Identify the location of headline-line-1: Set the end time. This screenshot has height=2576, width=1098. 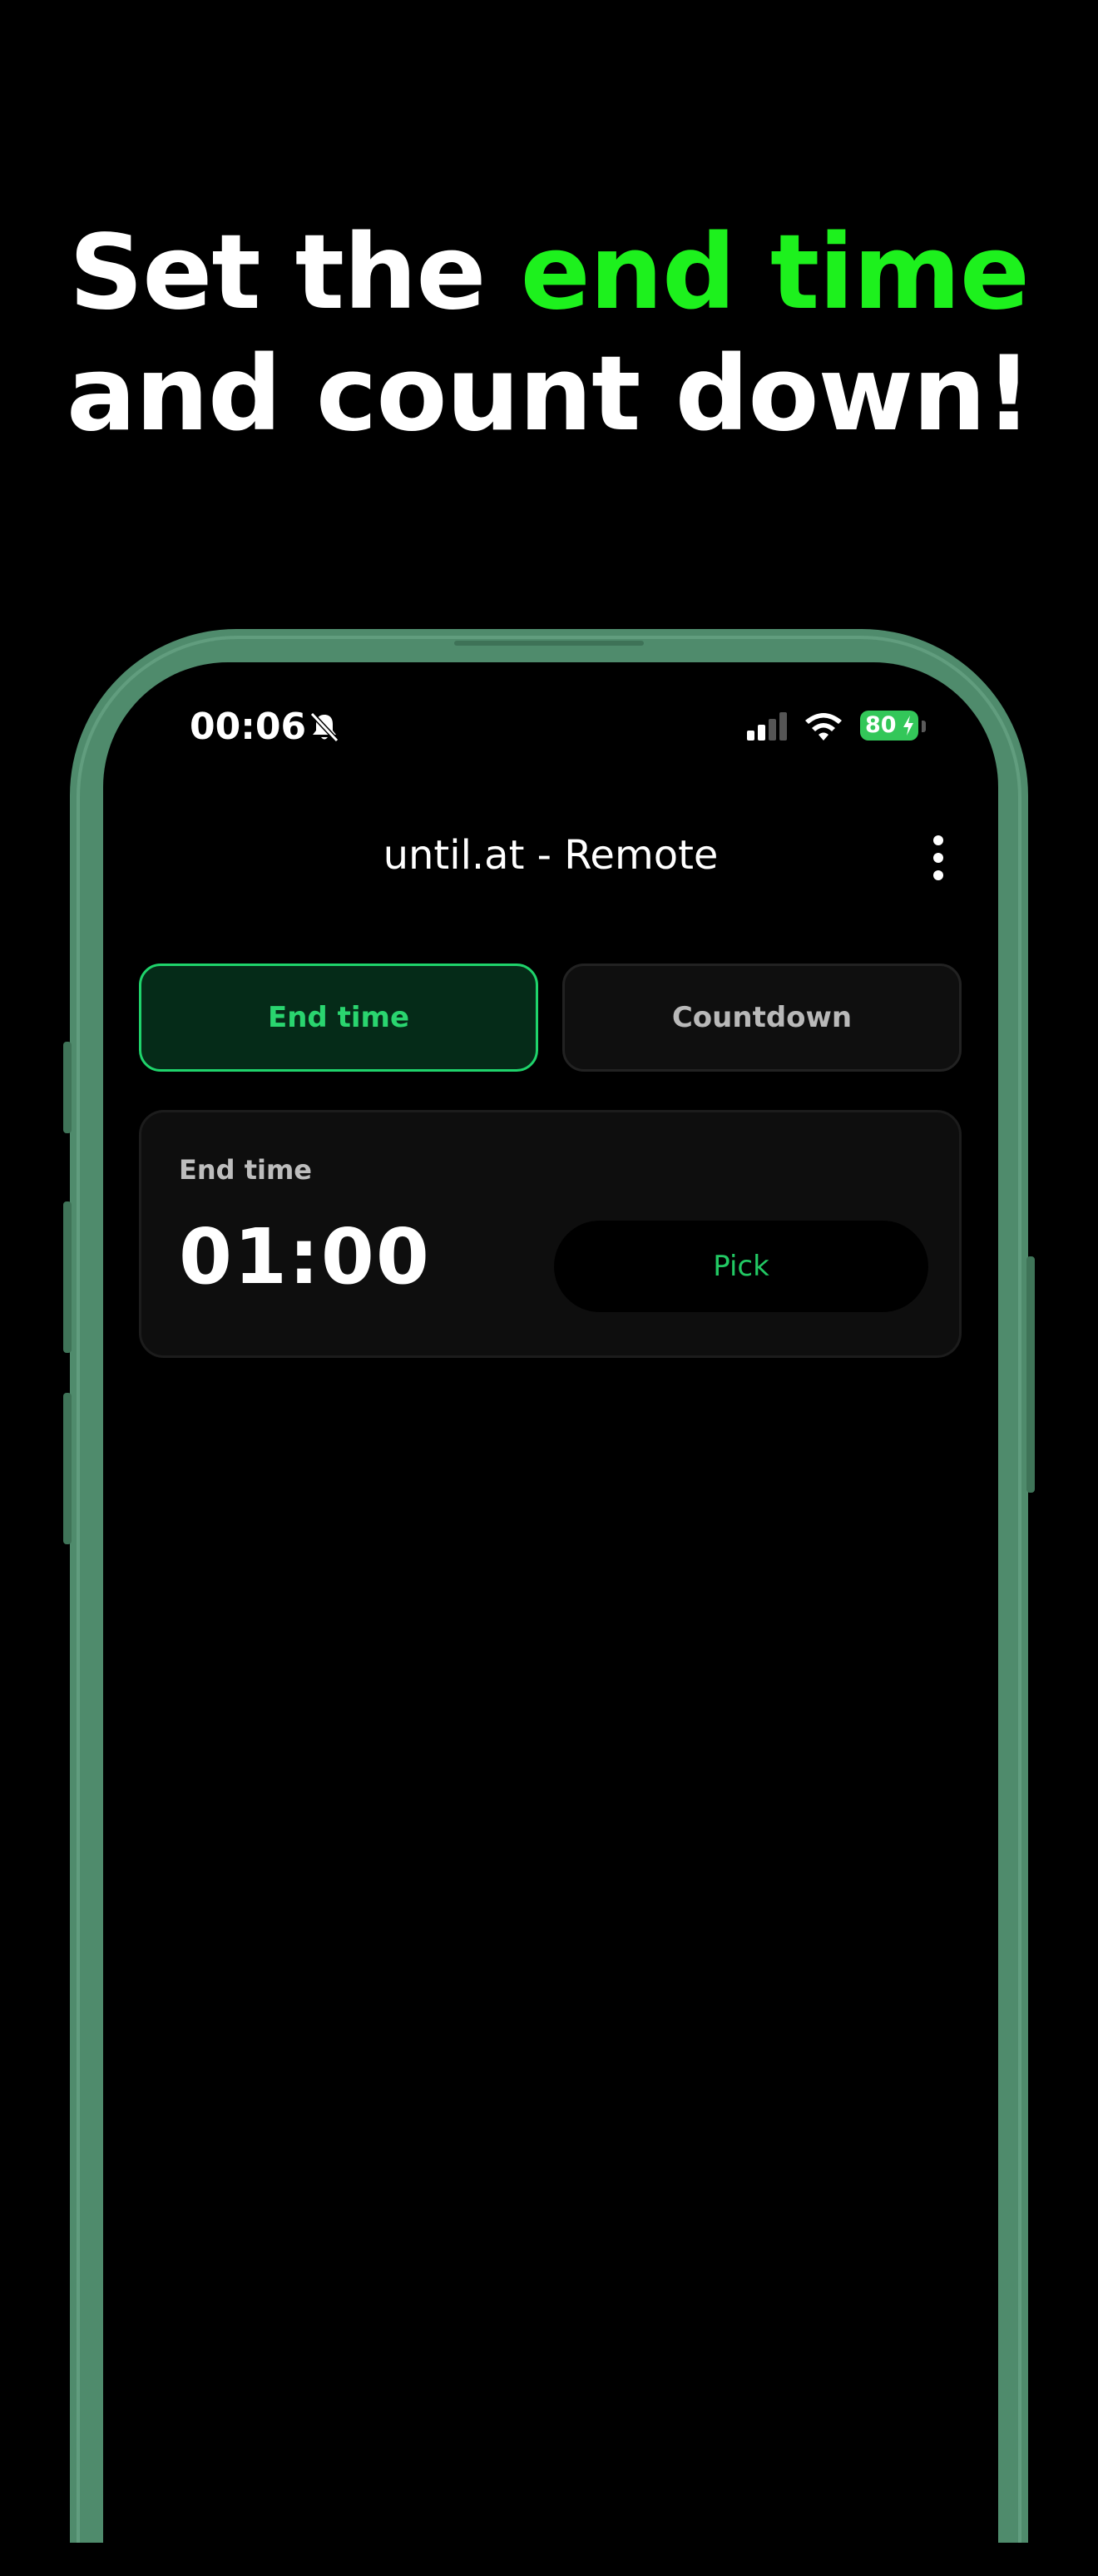
(549, 273).